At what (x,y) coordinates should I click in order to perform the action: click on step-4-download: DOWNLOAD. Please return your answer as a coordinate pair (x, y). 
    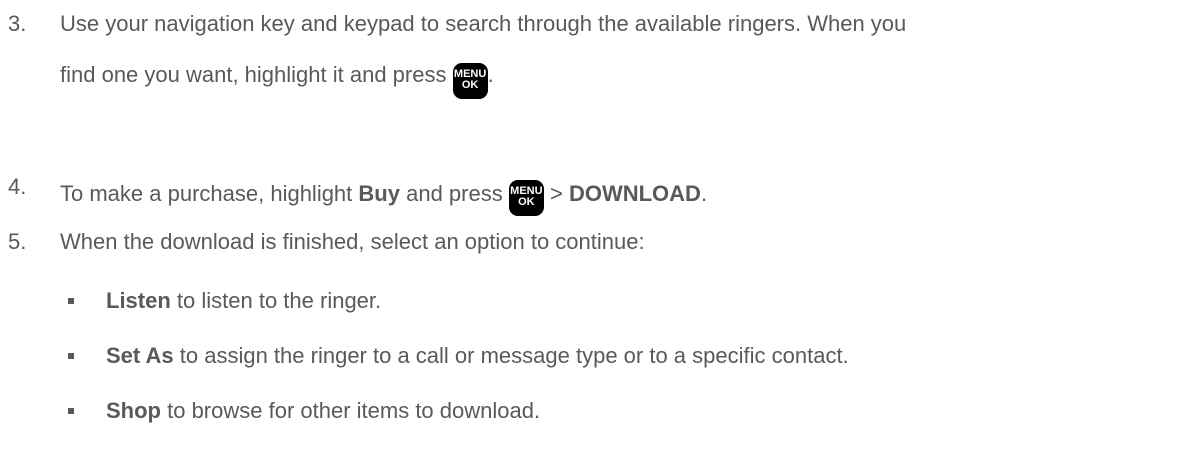
    Looking at the image, I should click on (634, 193).